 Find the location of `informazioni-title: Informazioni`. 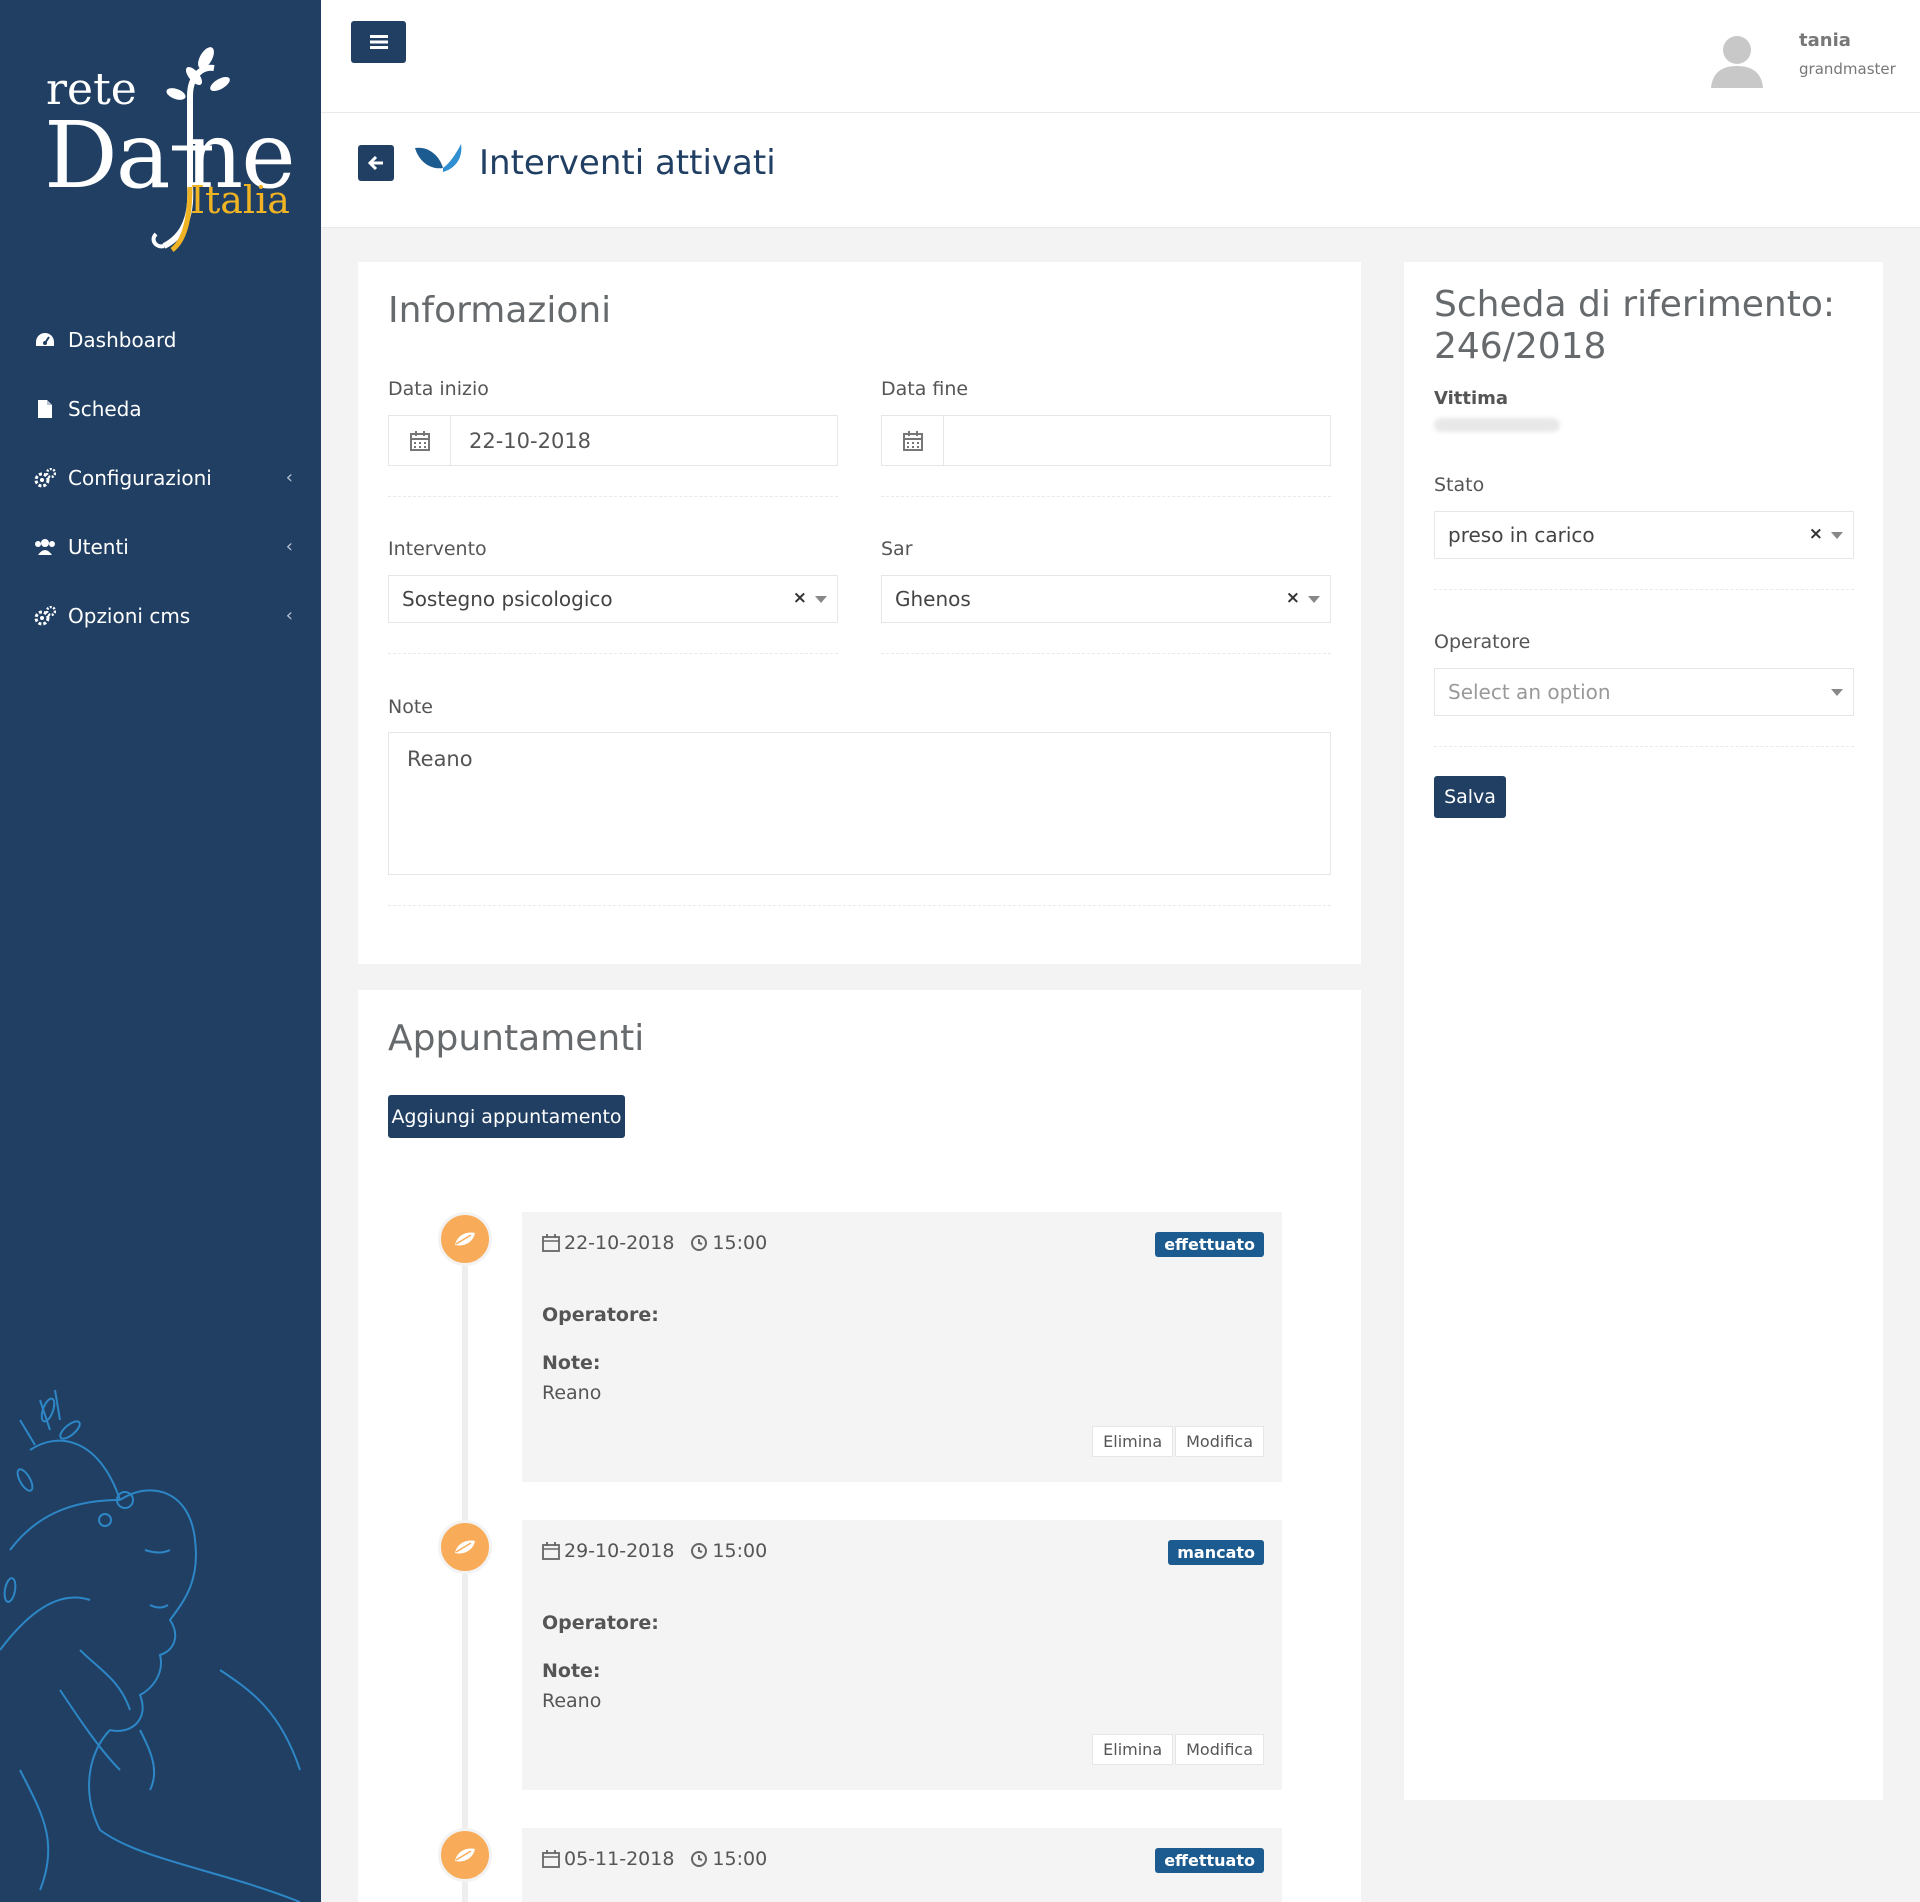

informazioni-title: Informazioni is located at coordinates (500, 310).